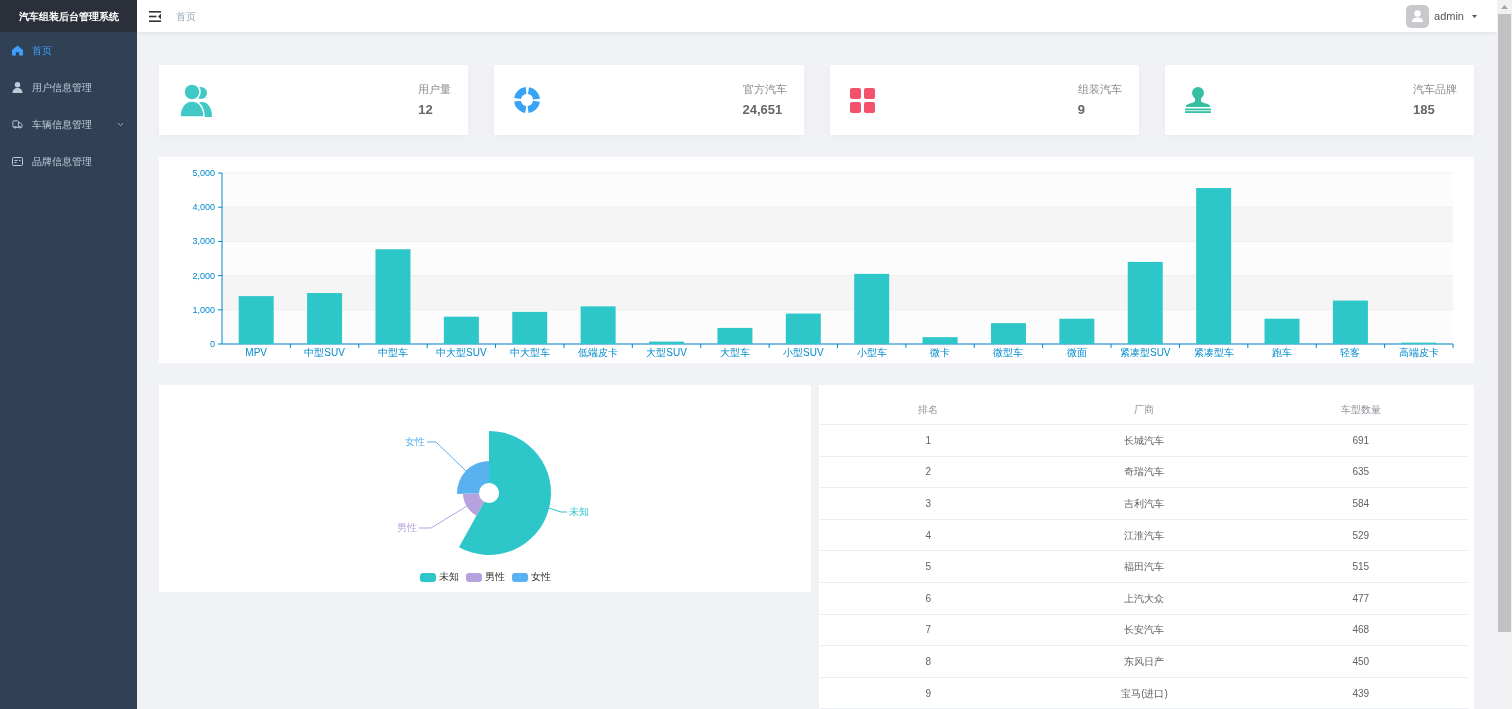  I want to click on menu-icon, so click(155, 16).